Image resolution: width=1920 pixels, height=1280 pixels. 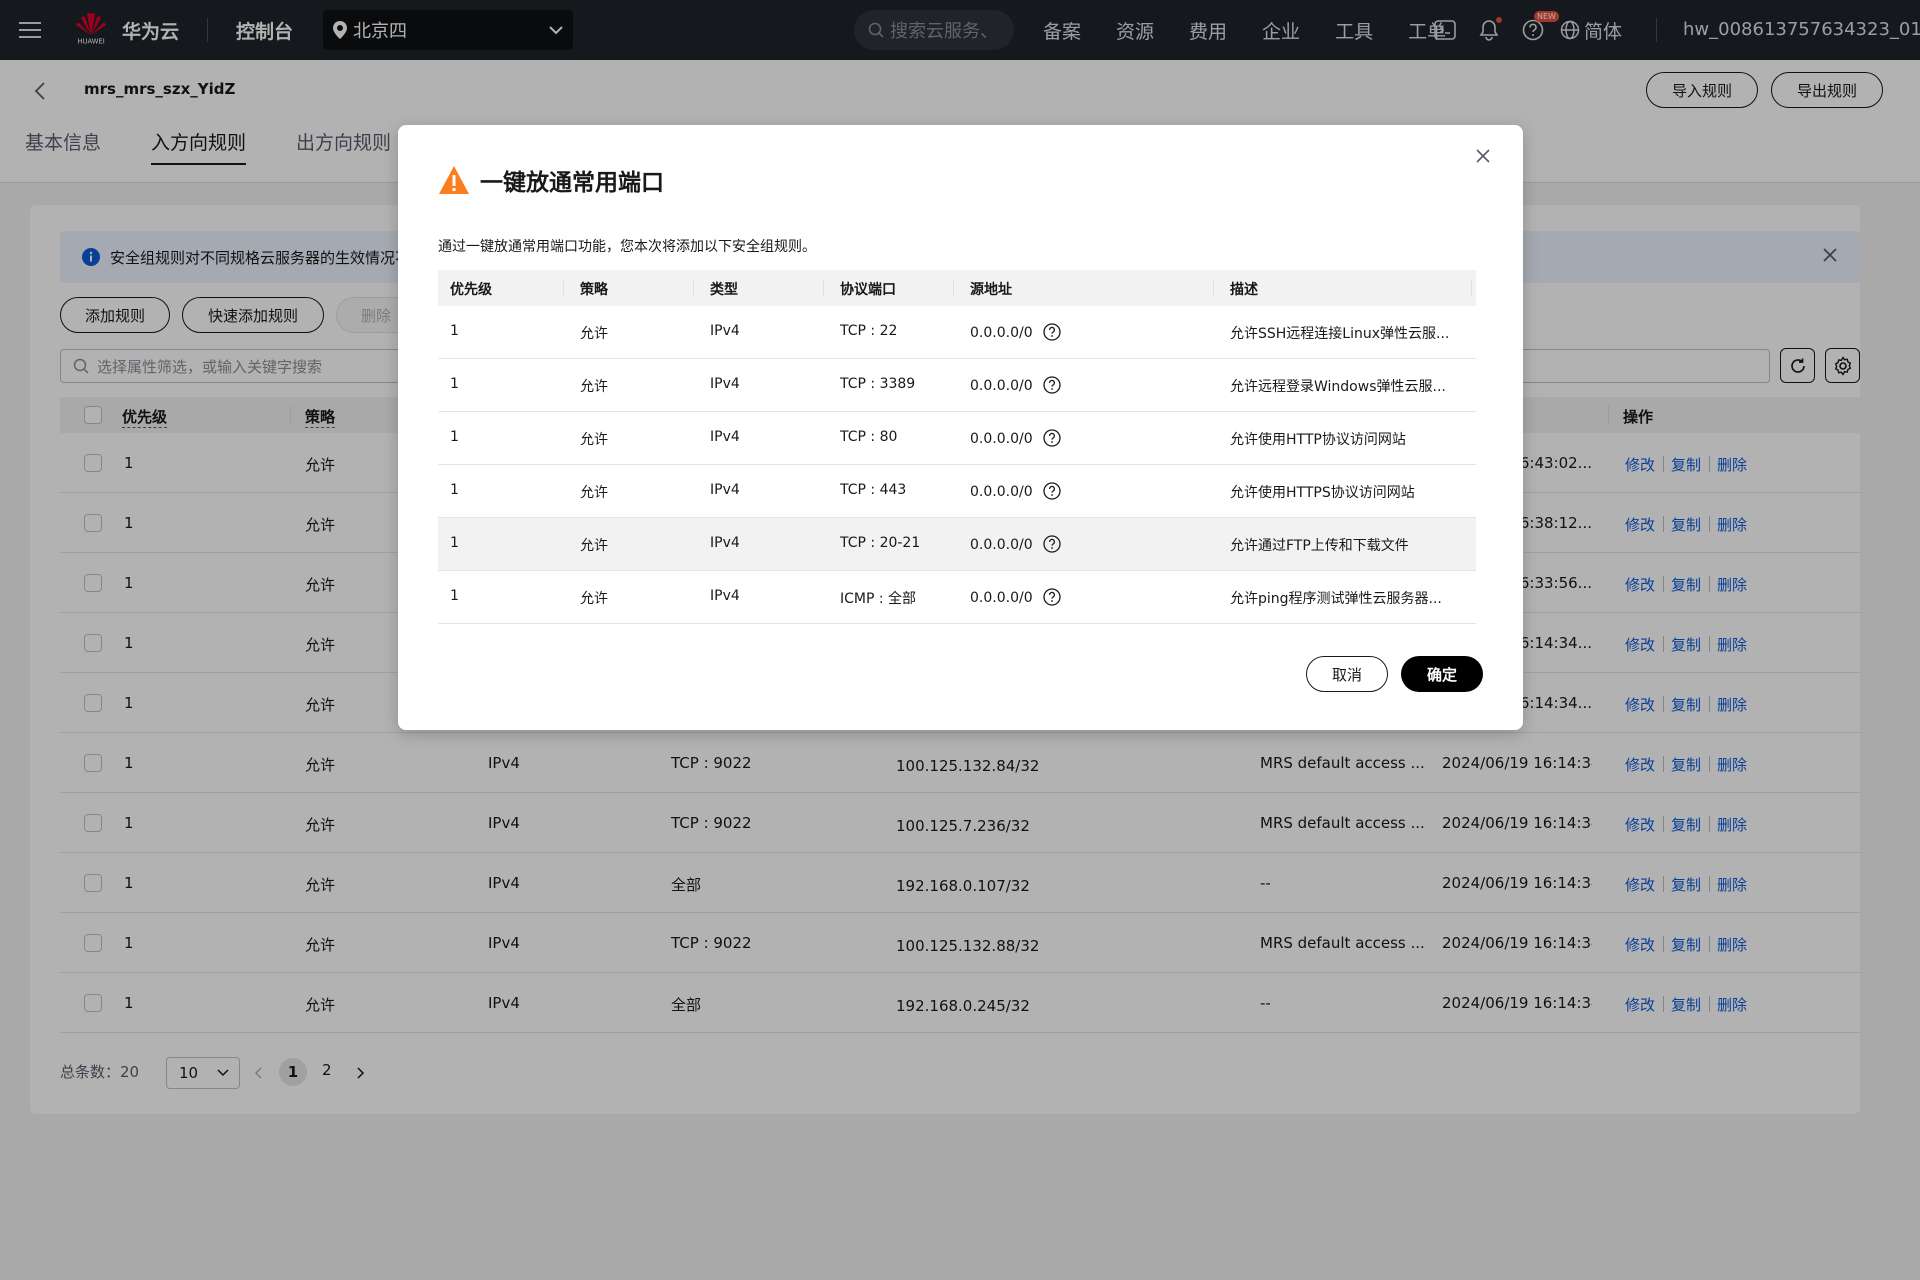 I want to click on cell-protocol-port: TCP : 80, so click(x=869, y=437).